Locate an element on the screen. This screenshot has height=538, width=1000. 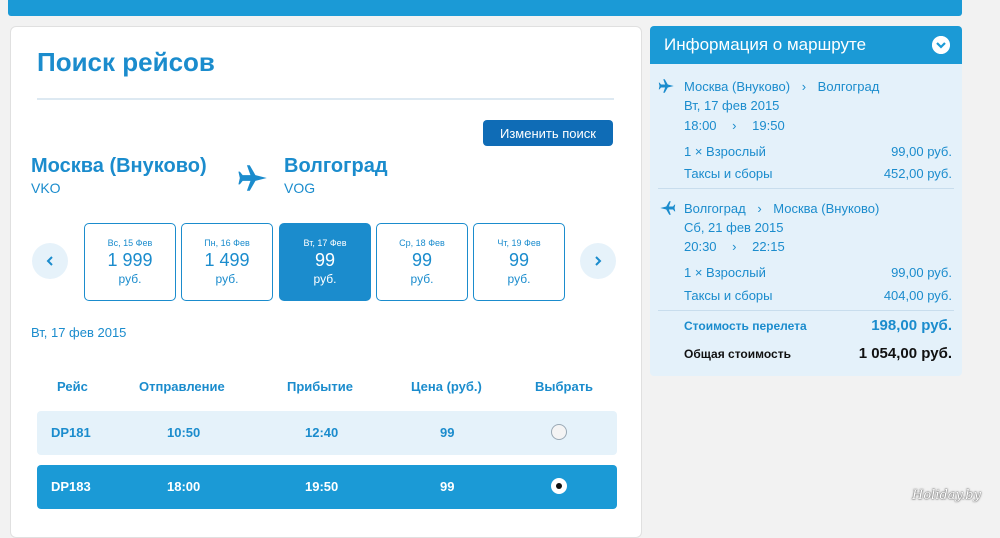
table-row: DP181 10:50 12:40 99 is located at coordinates (327, 433).